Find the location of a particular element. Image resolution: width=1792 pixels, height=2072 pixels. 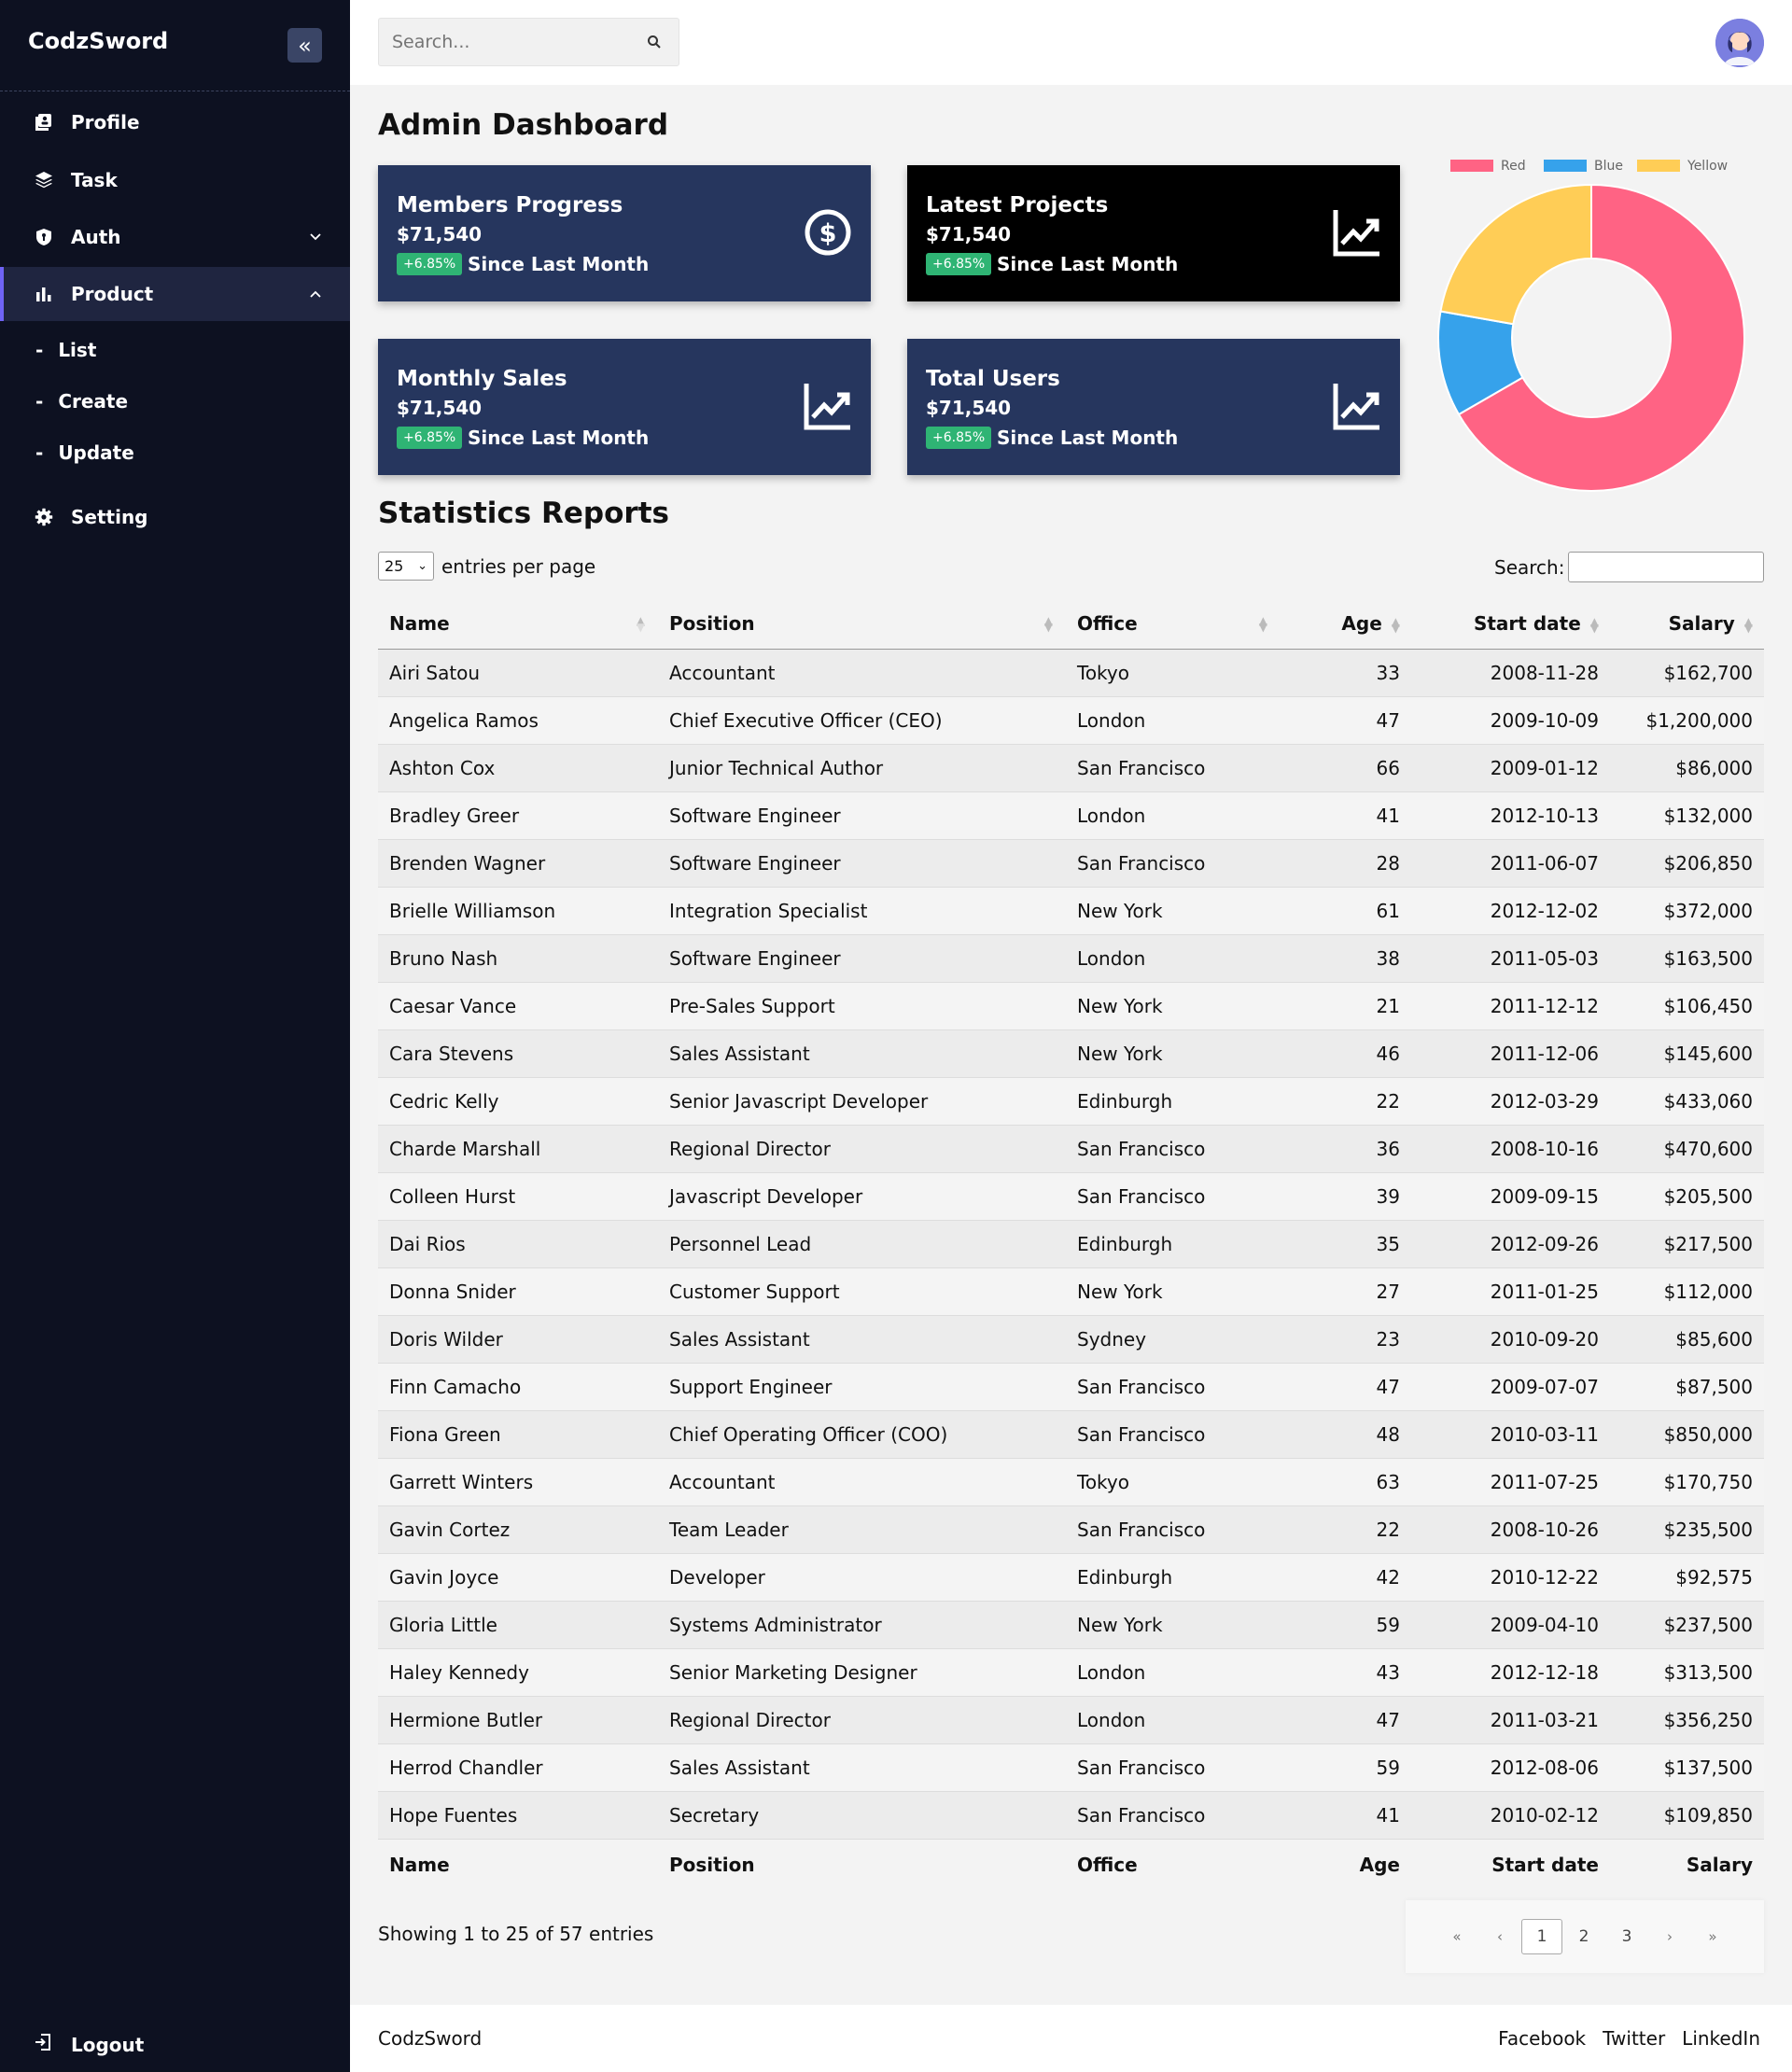

legend-label: Yellow is located at coordinates (1707, 166).